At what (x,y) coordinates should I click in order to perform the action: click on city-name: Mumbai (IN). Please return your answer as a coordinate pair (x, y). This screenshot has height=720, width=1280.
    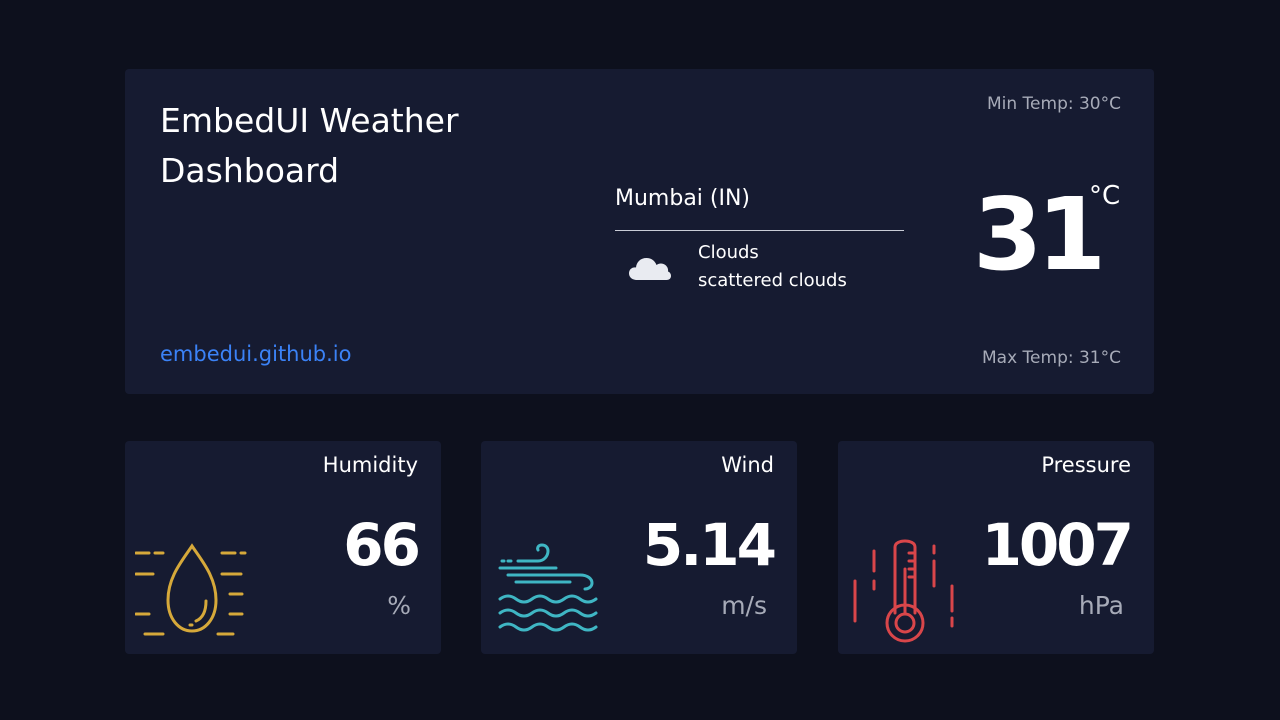
    Looking at the image, I should click on (683, 198).